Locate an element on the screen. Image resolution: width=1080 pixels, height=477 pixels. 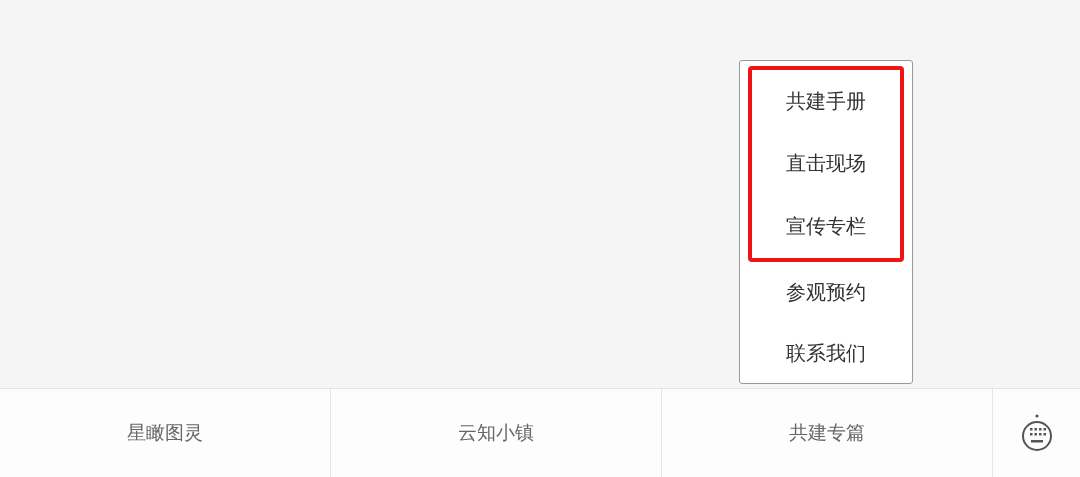
menu-item: 直击现场 is located at coordinates (826, 163).